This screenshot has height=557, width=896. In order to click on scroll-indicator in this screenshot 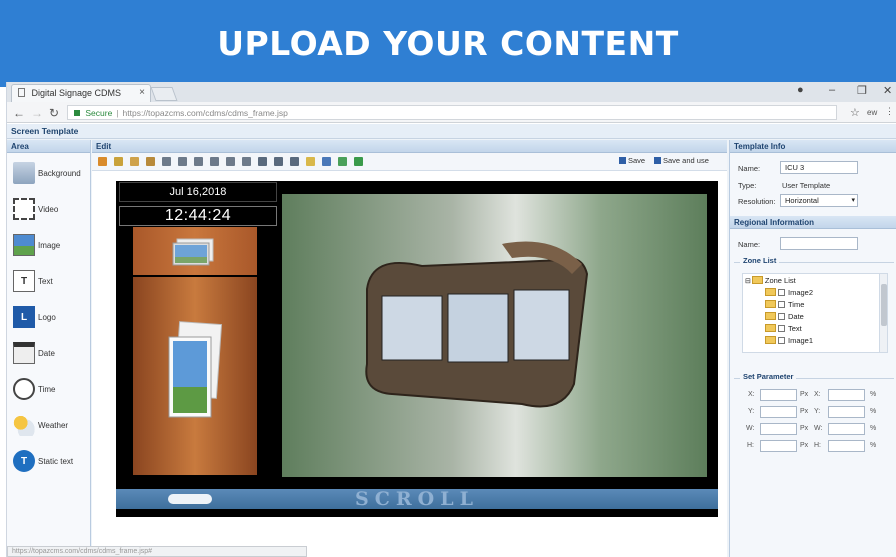, I will do `click(190, 499)`.